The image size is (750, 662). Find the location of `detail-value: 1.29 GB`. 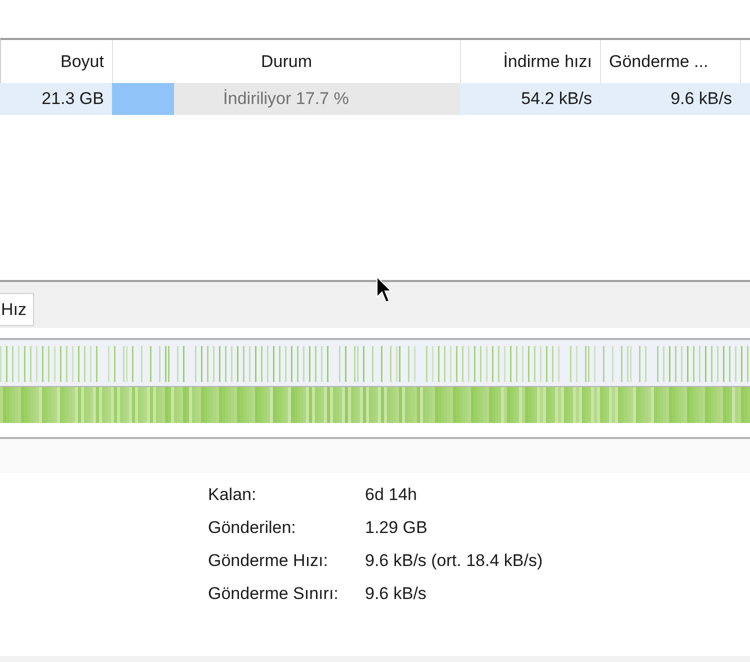

detail-value: 1.29 GB is located at coordinates (396, 528).